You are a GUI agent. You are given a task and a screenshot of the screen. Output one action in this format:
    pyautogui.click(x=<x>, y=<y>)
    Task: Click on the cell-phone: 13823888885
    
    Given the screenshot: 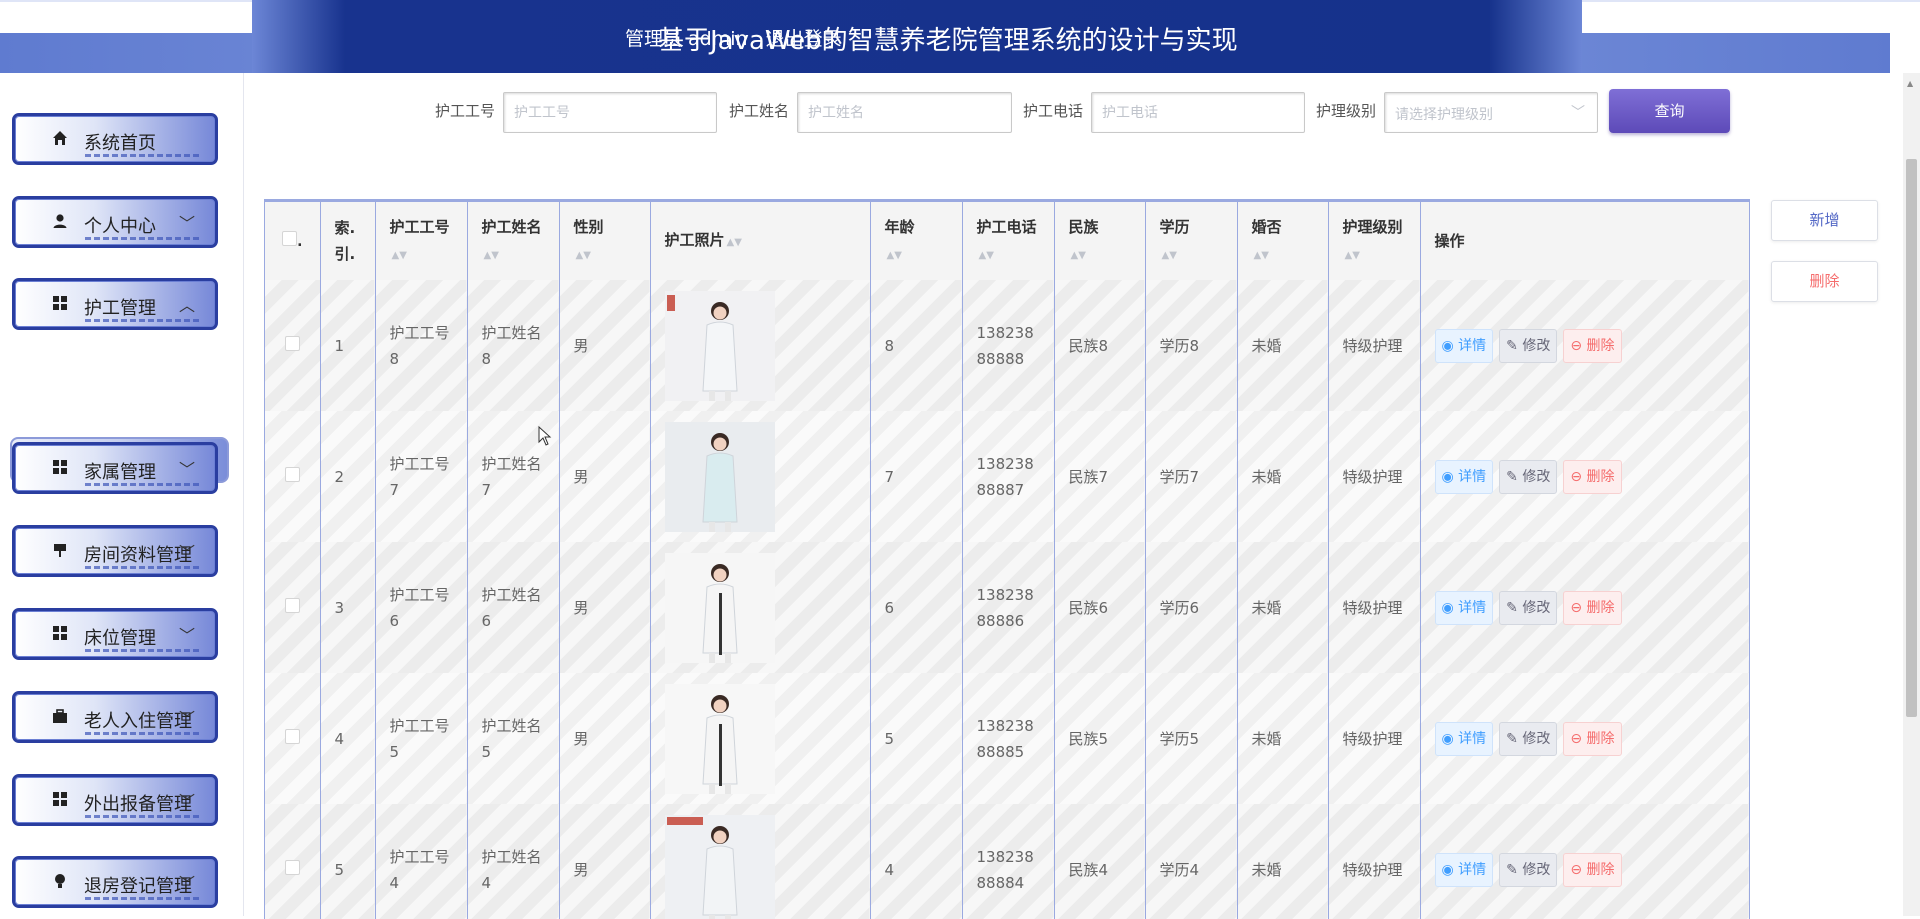 What is the action you would take?
    pyautogui.click(x=1008, y=738)
    